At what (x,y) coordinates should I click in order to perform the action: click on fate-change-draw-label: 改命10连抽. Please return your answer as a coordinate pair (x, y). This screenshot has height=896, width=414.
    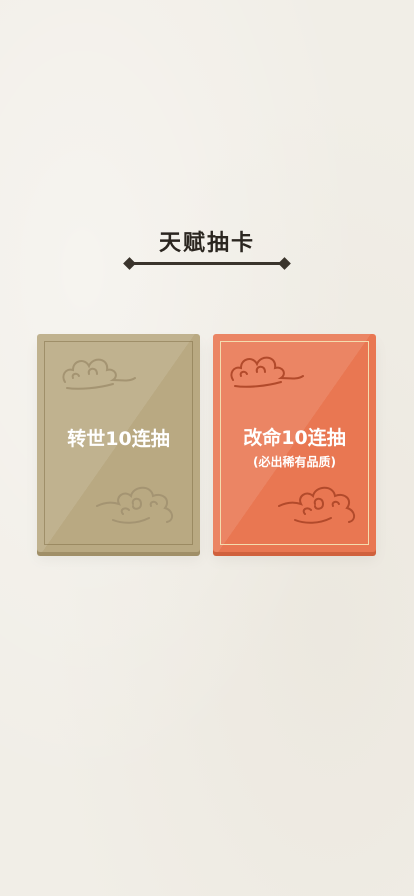
    Looking at the image, I should click on (294, 438).